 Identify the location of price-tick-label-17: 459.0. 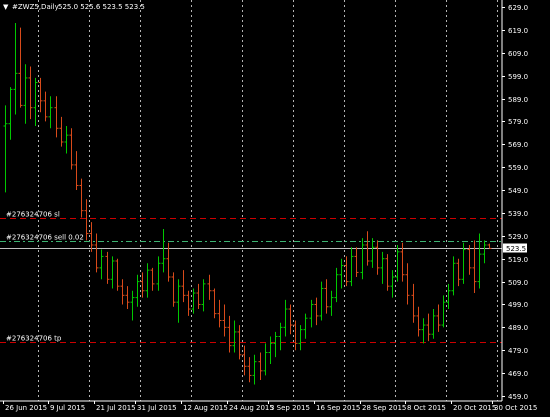
(518, 397).